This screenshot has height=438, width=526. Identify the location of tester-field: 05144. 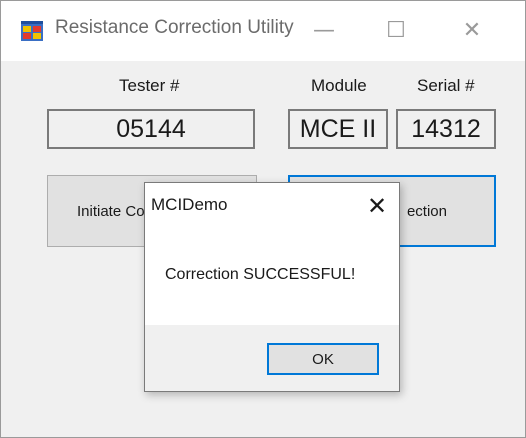
(151, 129).